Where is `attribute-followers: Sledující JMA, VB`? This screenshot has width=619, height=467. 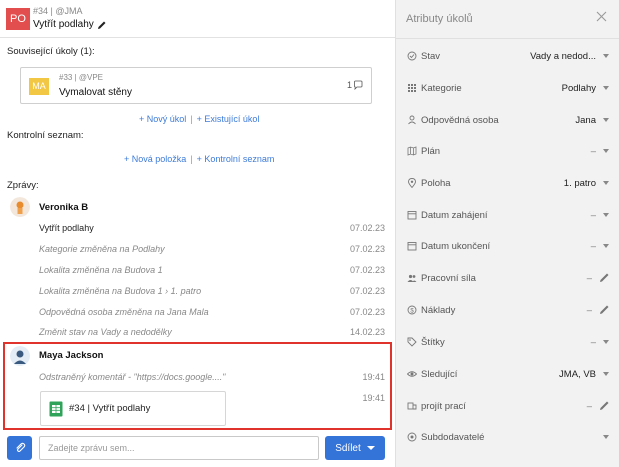
attribute-followers: Sledující JMA, VB is located at coordinates (507, 374).